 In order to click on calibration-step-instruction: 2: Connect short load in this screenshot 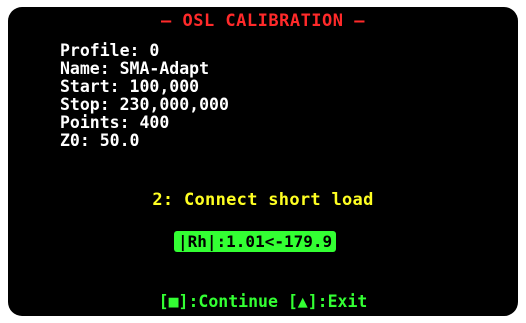, I will do `click(263, 200)`.